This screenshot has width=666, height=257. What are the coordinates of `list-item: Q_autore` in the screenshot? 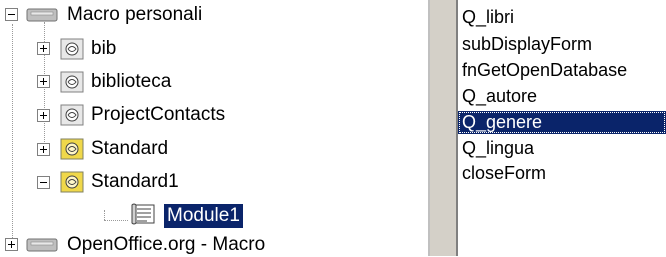 It's located at (562, 96).